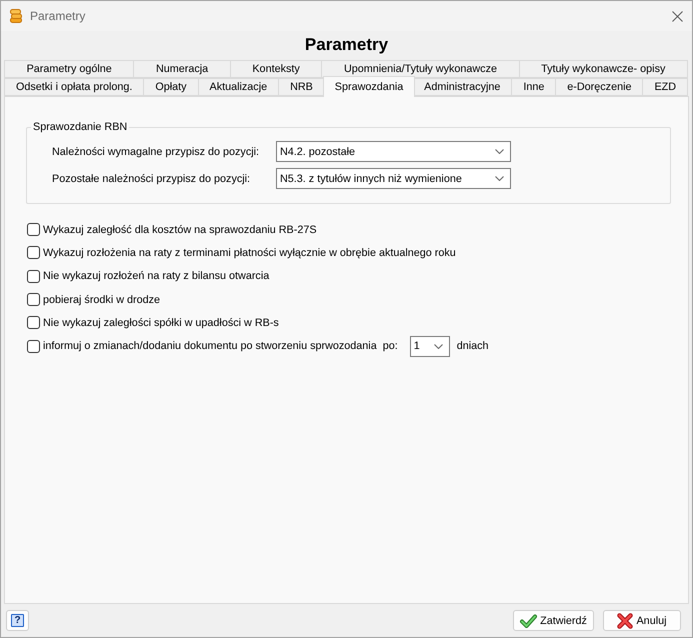 This screenshot has height=638, width=693. Describe the element at coordinates (17, 620) in the screenshot. I see `help-button: ?` at that location.